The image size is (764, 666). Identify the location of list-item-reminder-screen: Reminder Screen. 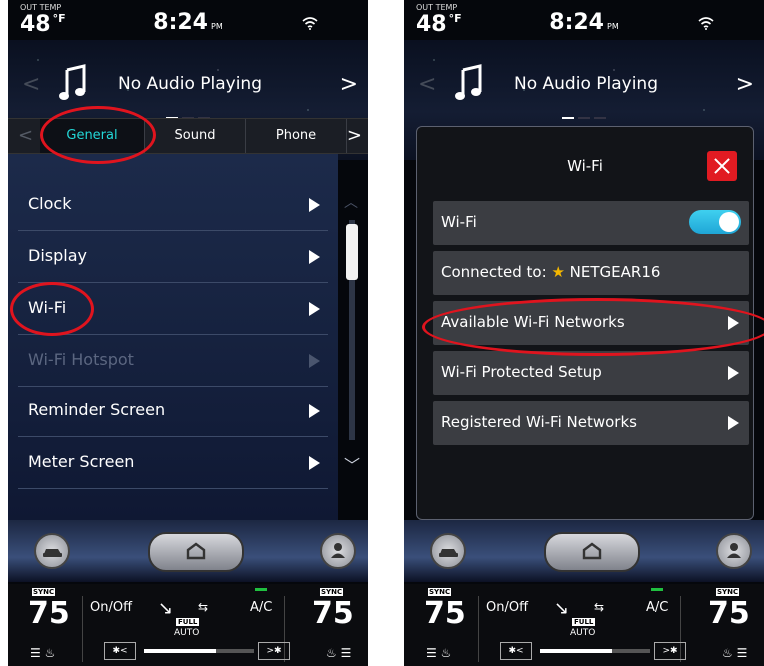
(173, 411).